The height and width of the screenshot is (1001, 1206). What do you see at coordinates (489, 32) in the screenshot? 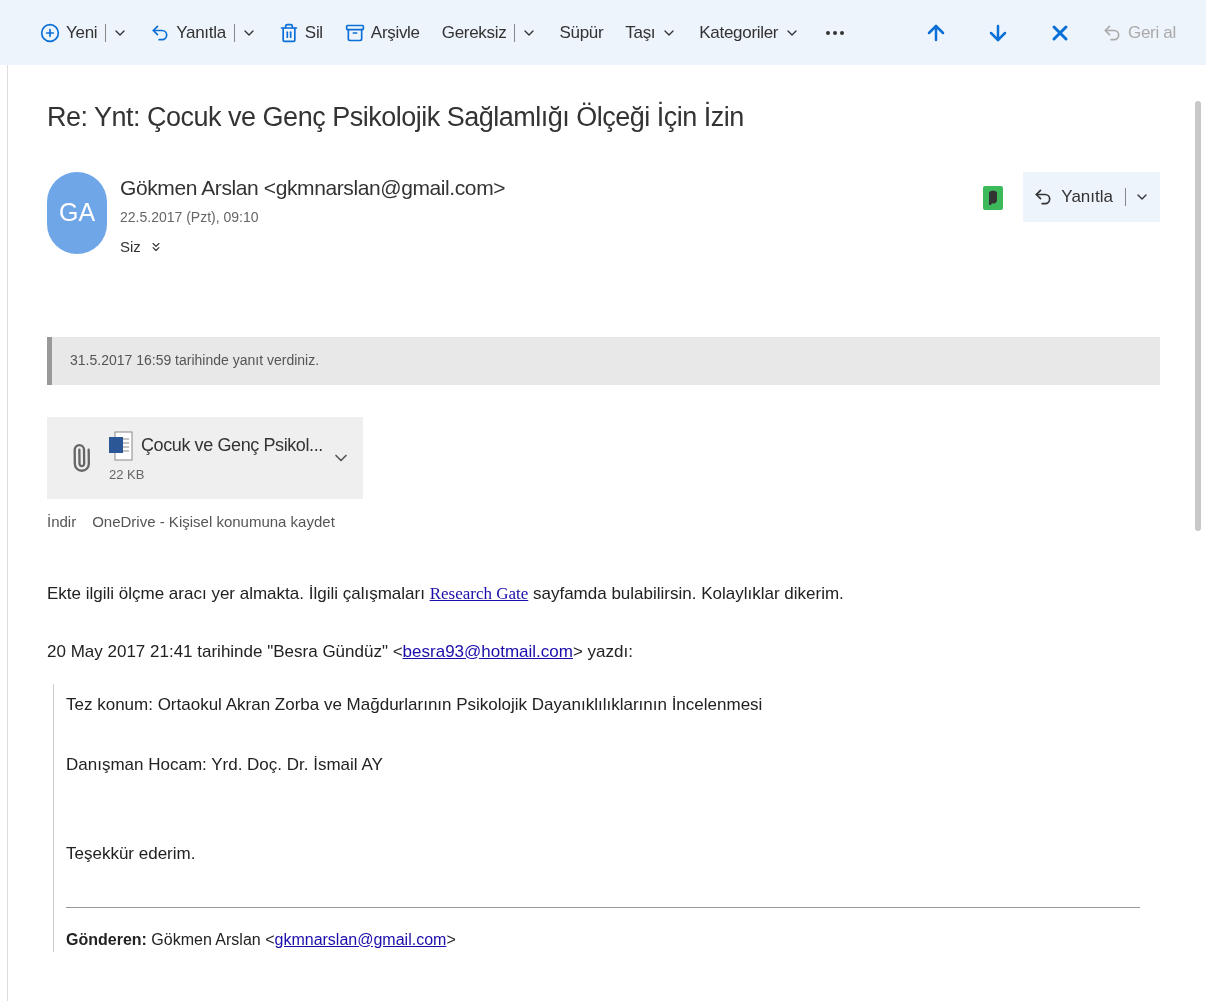
I see `toolbar-button: Gereksiz` at bounding box center [489, 32].